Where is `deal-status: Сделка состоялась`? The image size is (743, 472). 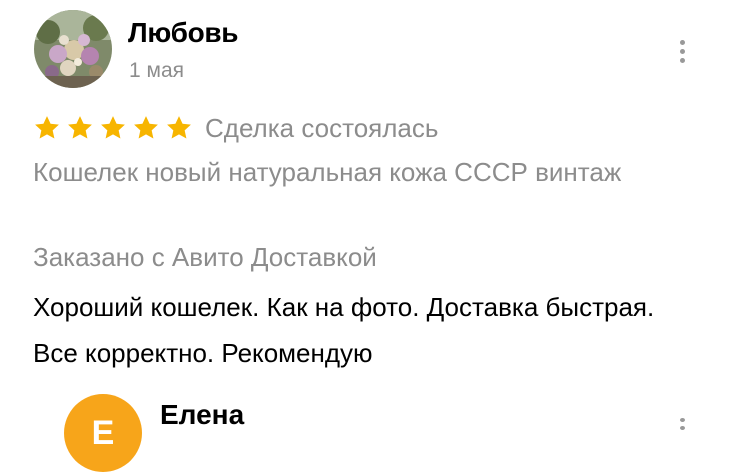 deal-status: Сделка состоялась is located at coordinates (322, 128).